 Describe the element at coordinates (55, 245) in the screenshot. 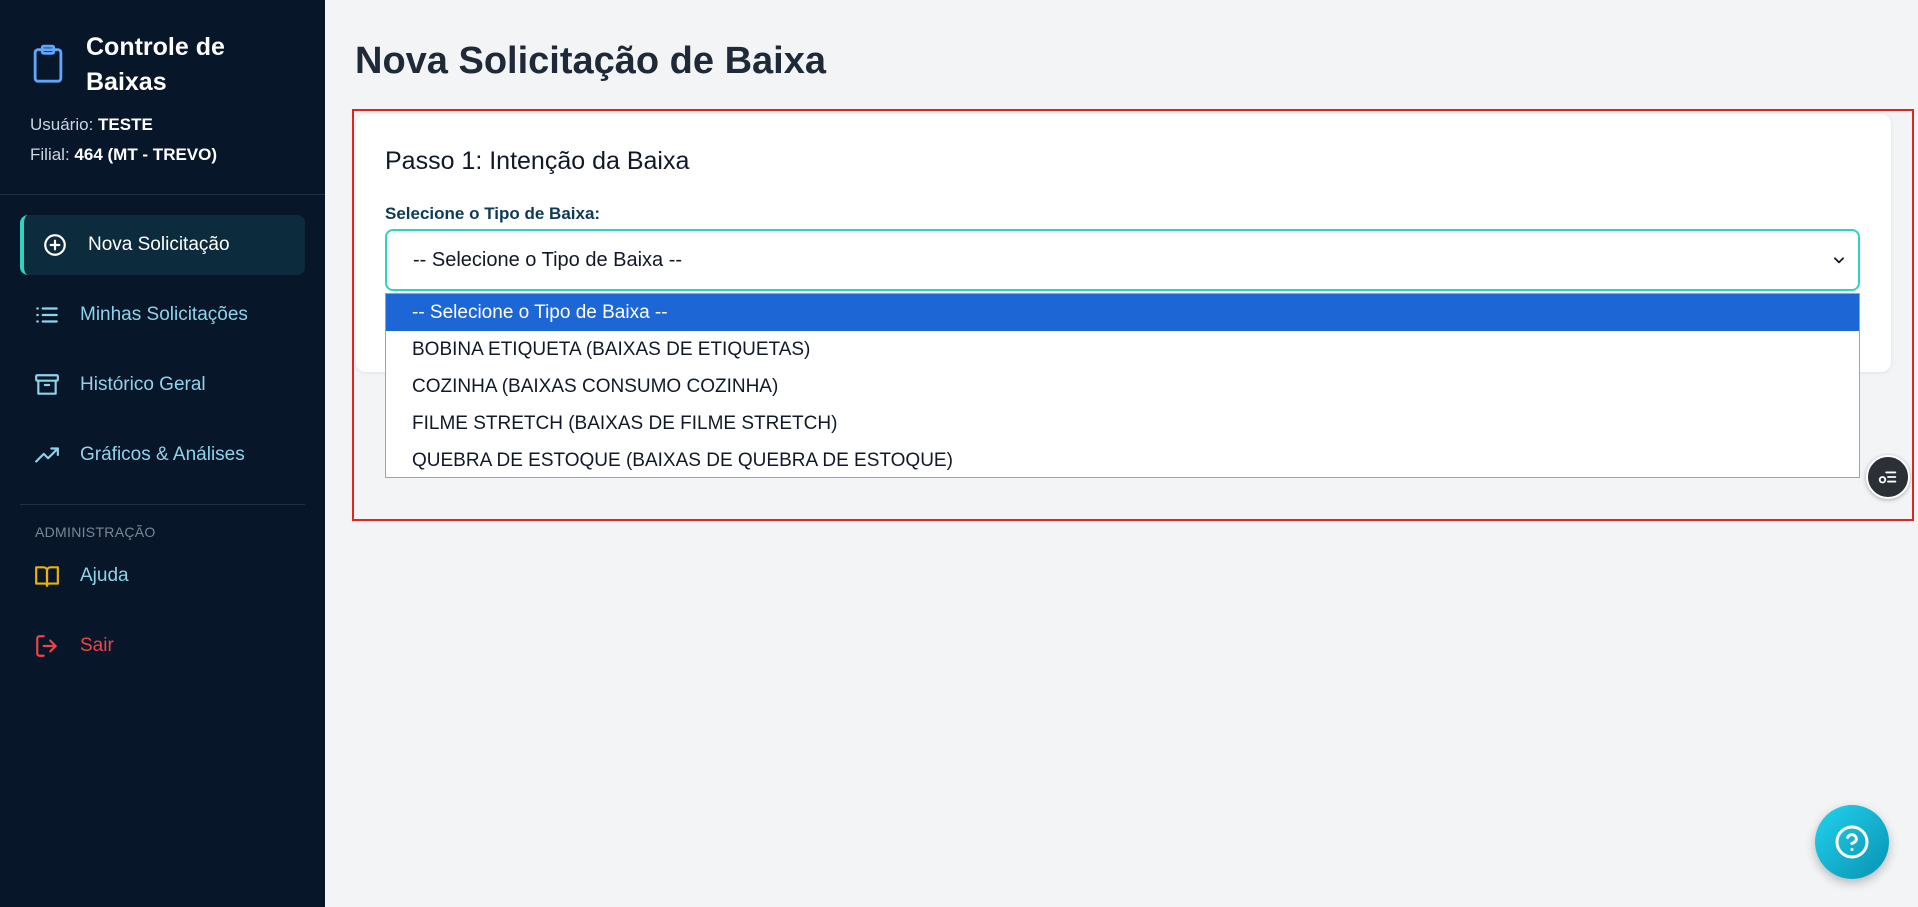

I see `plus-circle-icon` at that location.